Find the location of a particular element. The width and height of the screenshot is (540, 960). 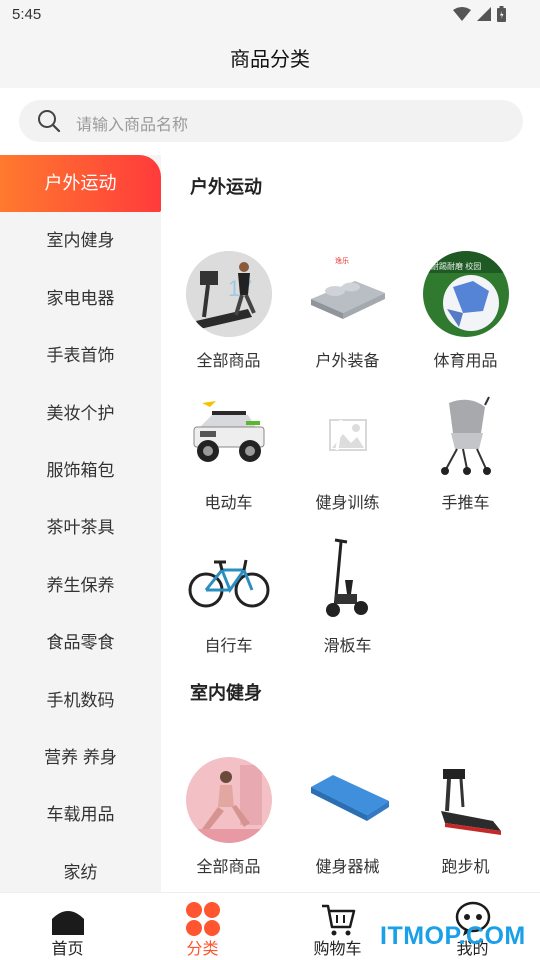

category-cell: 跑步机 is located at coordinates (465, 817).